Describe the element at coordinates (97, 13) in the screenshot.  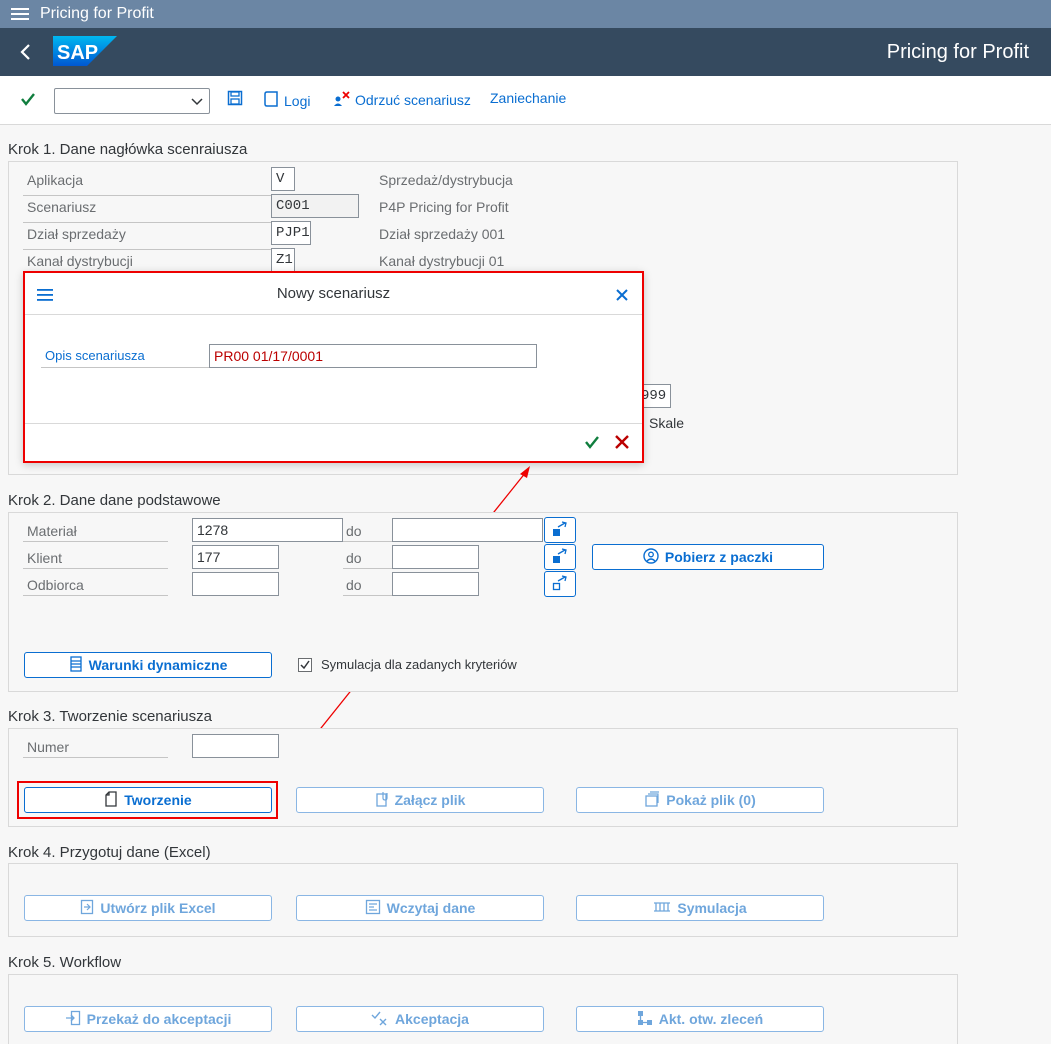
I see `window-title: Pricing for Profit` at that location.